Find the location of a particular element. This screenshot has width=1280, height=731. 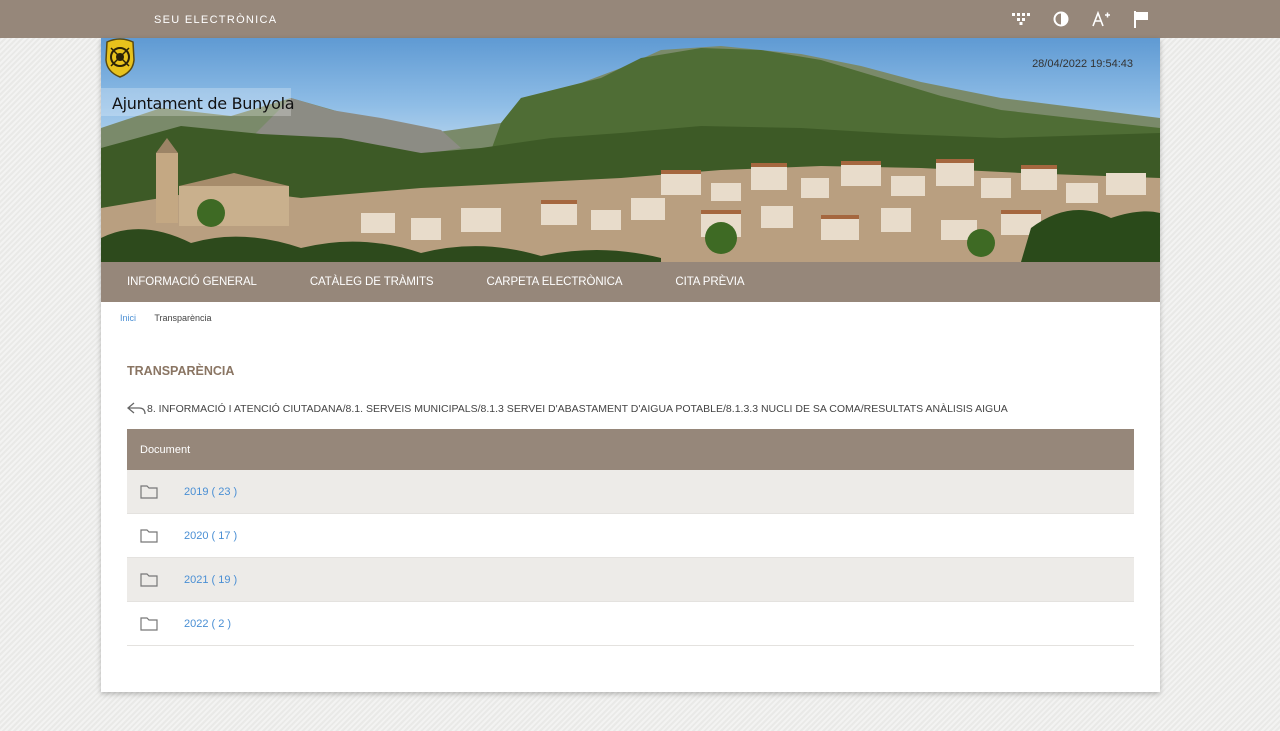

nav-item-cataleg-tramits: CATÀLEG DE TRÀMITS is located at coordinates (372, 282).